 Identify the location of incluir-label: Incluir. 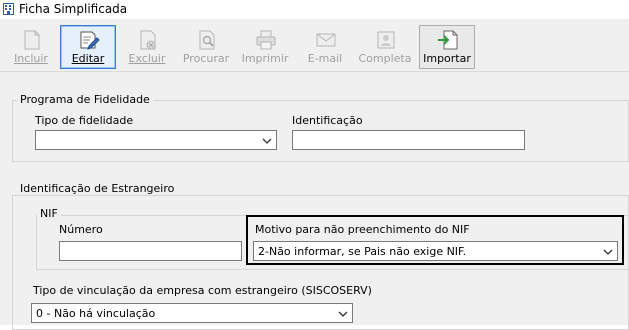
(31, 58).